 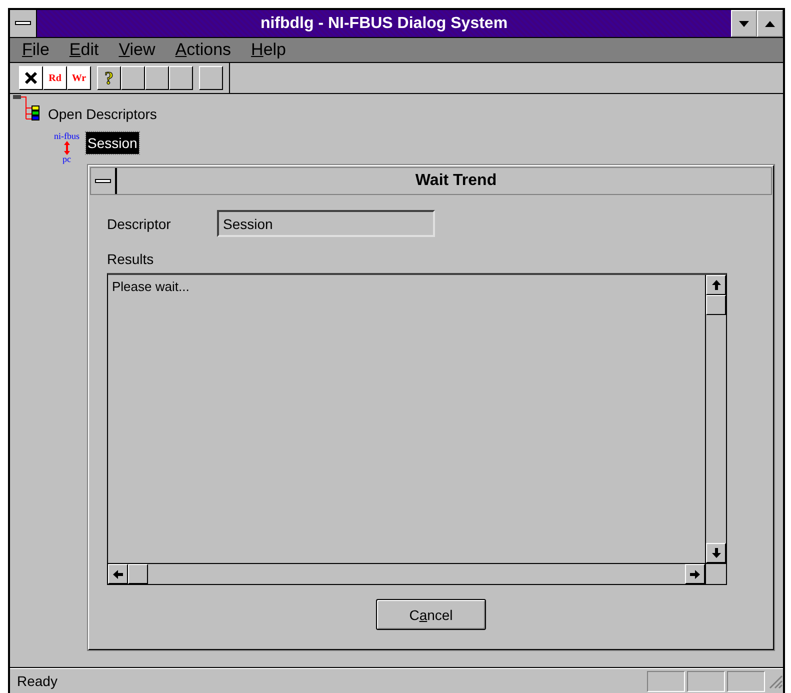 I want to click on results-label: Results, so click(x=131, y=259).